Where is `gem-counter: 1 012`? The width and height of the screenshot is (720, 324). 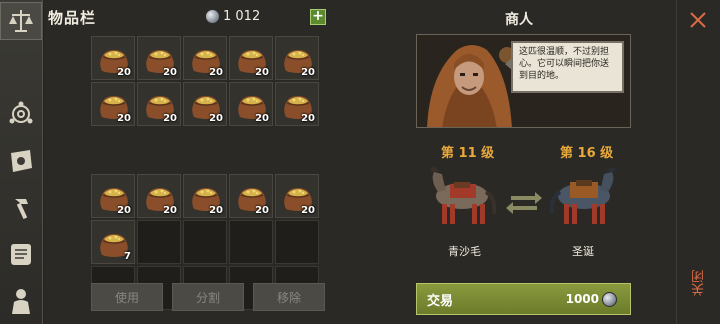
gem-counter: 1 012 is located at coordinates (232, 16).